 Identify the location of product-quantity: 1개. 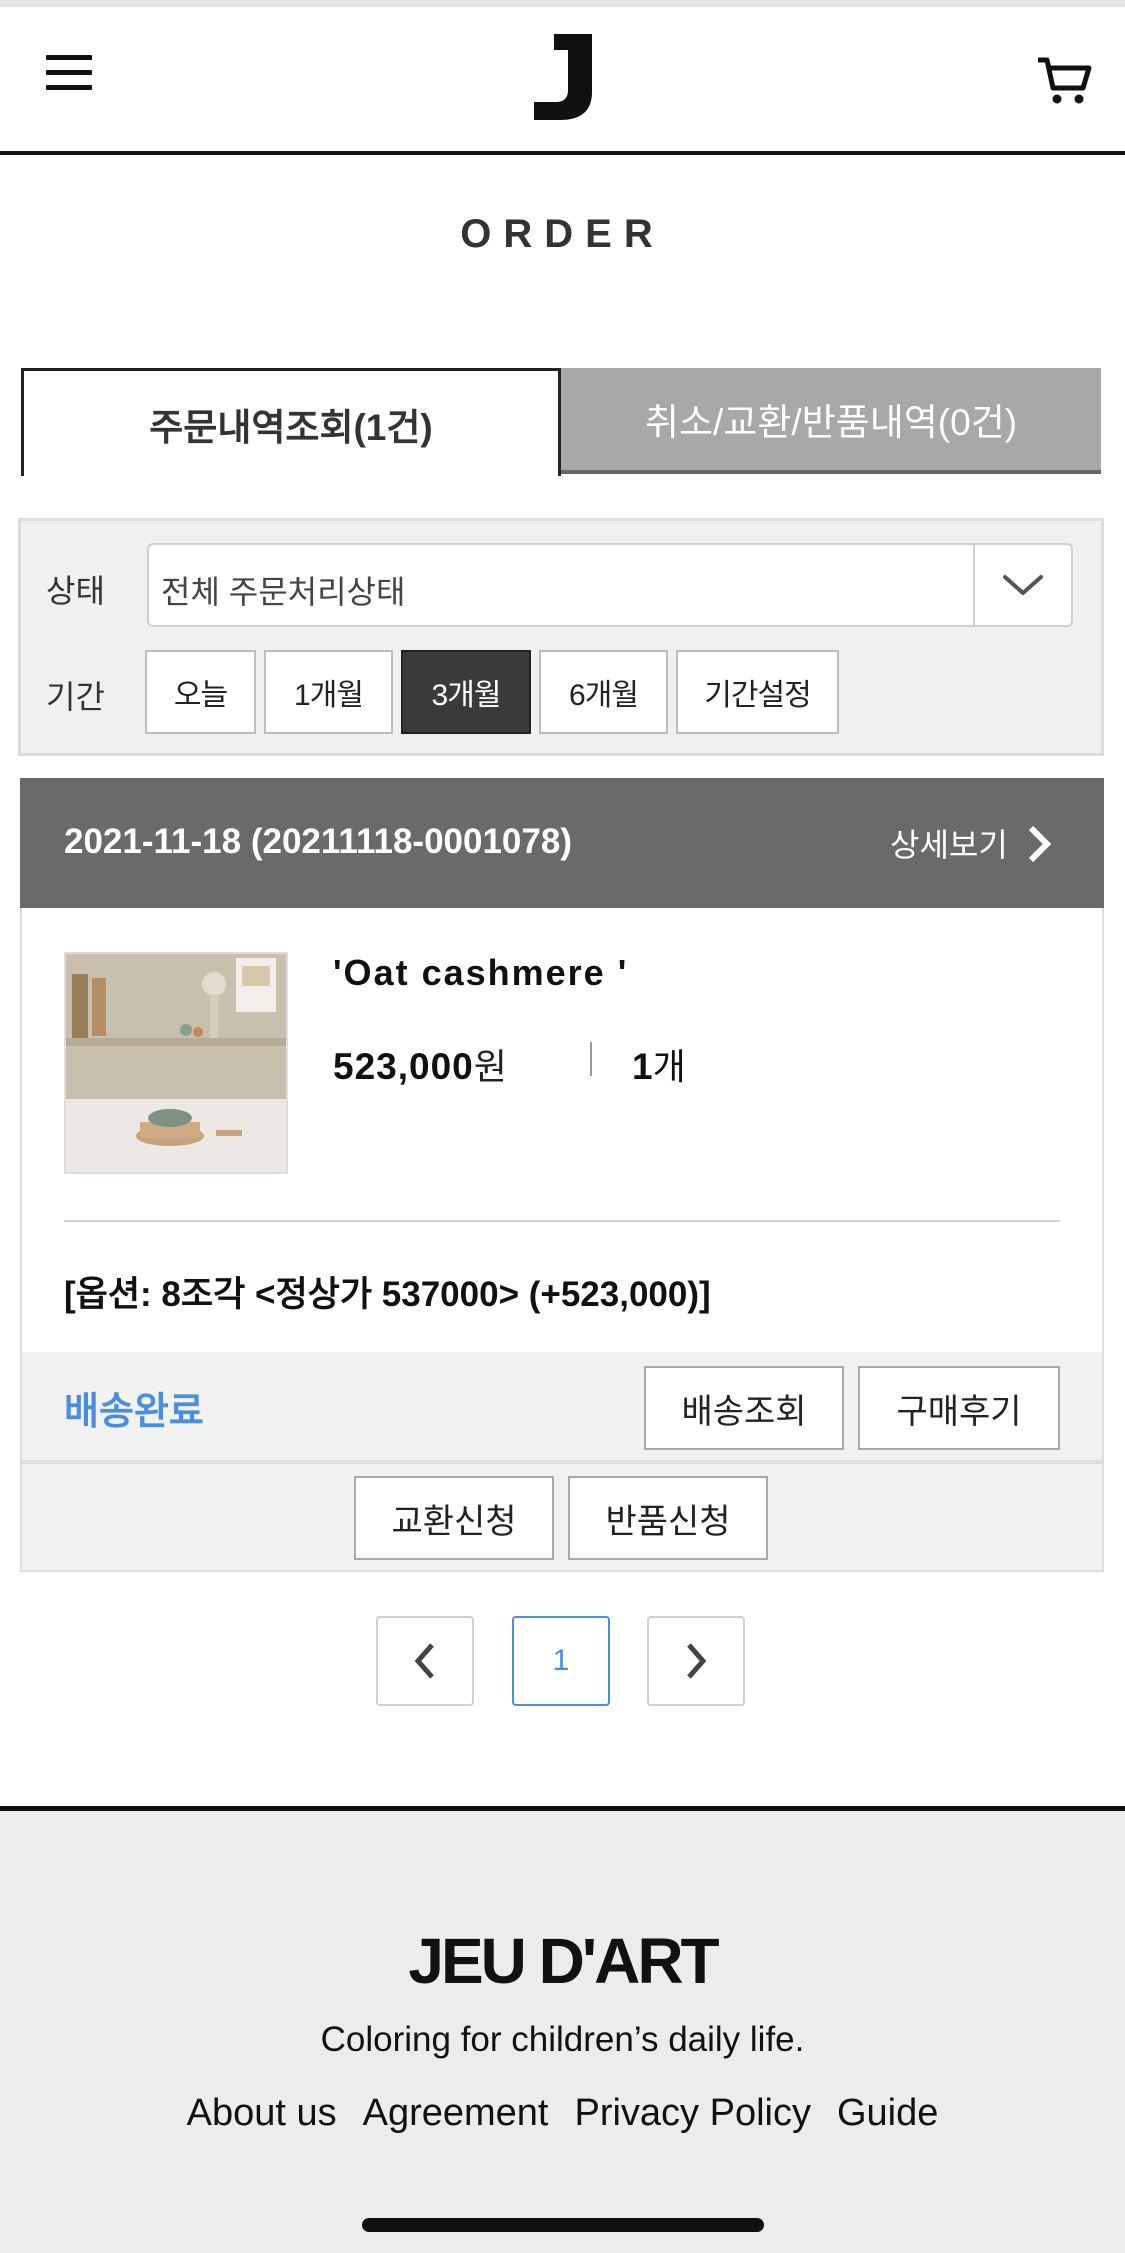
(659, 1064).